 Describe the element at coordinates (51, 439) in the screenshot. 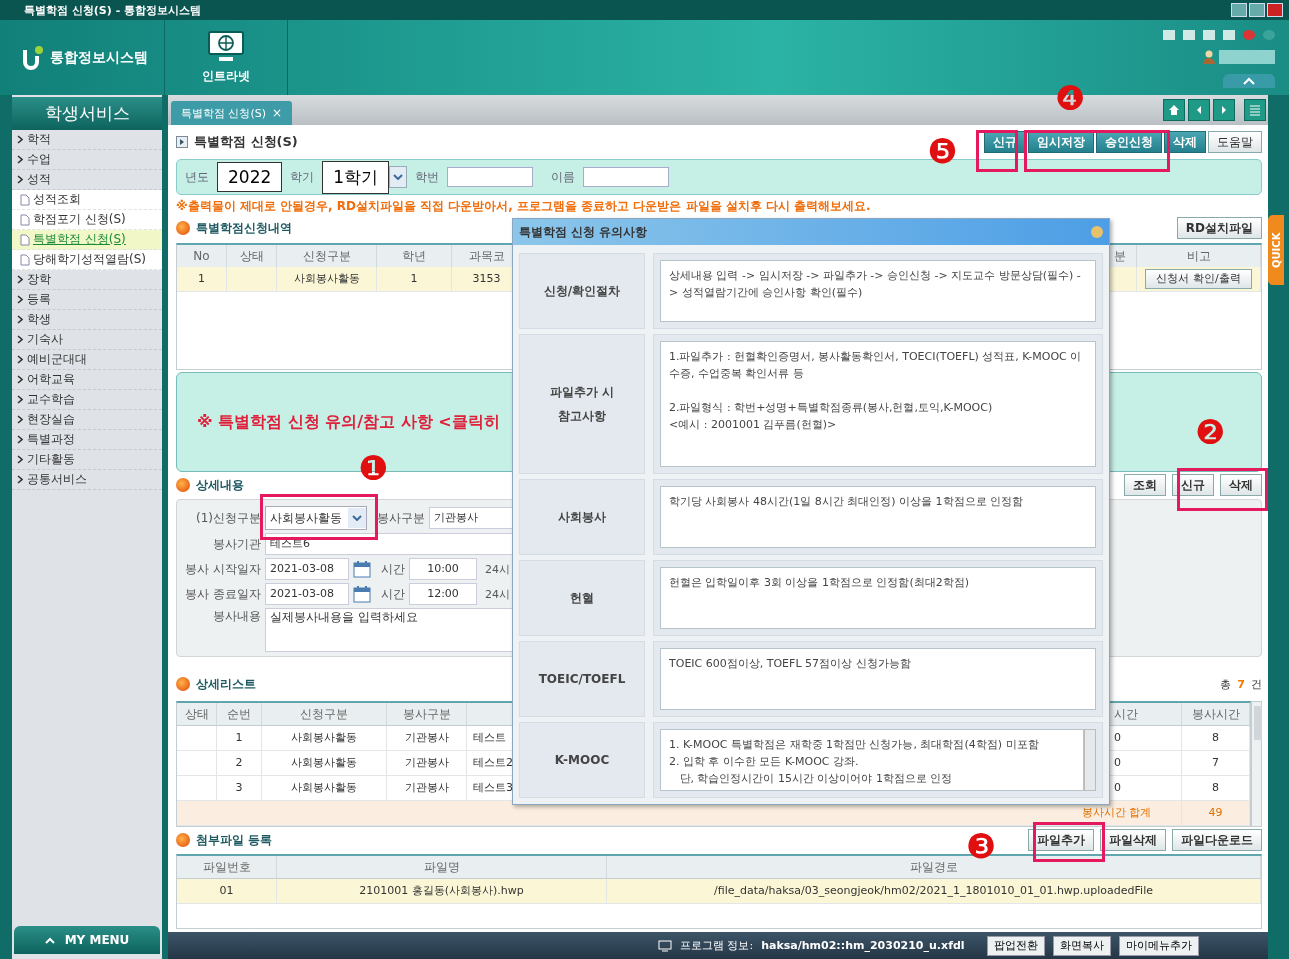

I see `sidebar-item: 특별과정` at that location.